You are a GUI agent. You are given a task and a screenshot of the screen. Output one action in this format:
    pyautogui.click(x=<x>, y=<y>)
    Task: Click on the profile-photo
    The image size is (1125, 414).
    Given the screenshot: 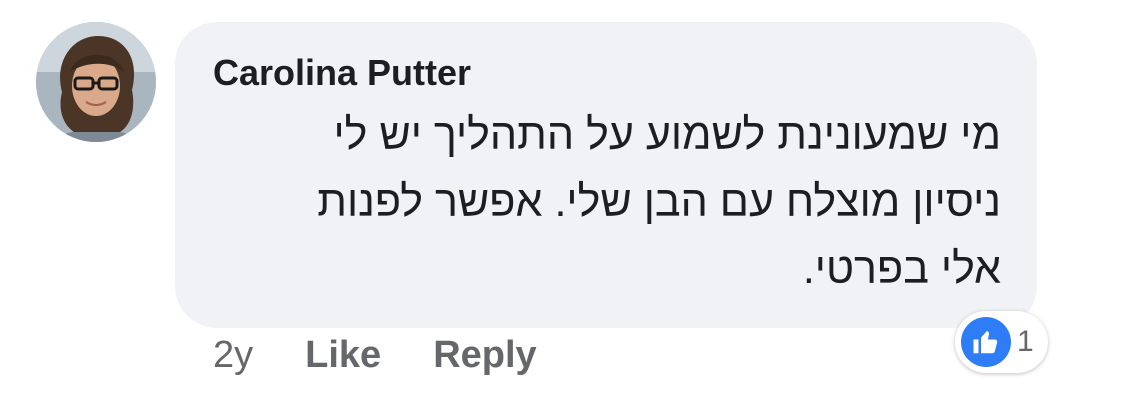 What is the action you would take?
    pyautogui.click(x=96, y=82)
    